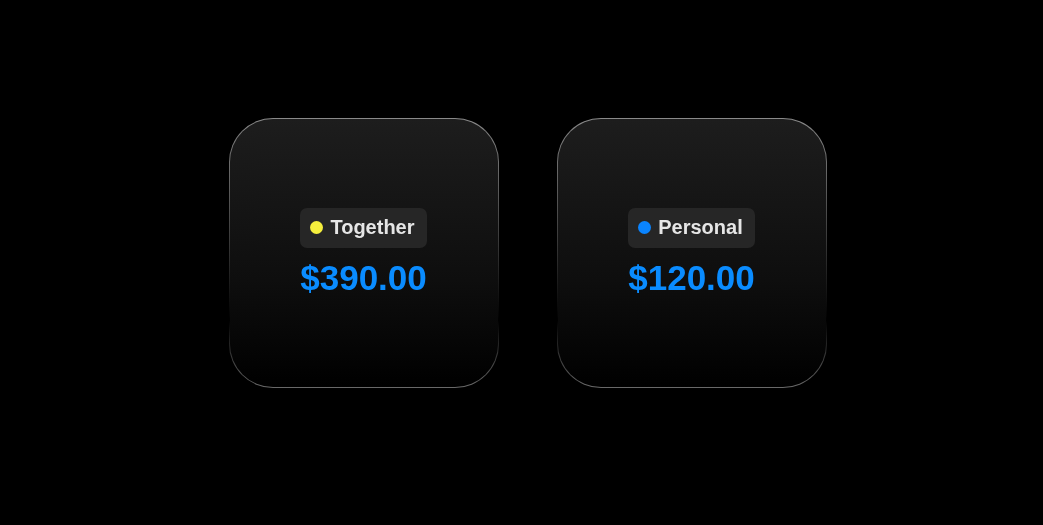 The height and width of the screenshot is (525, 1043). I want to click on category-label: Personal, so click(700, 227).